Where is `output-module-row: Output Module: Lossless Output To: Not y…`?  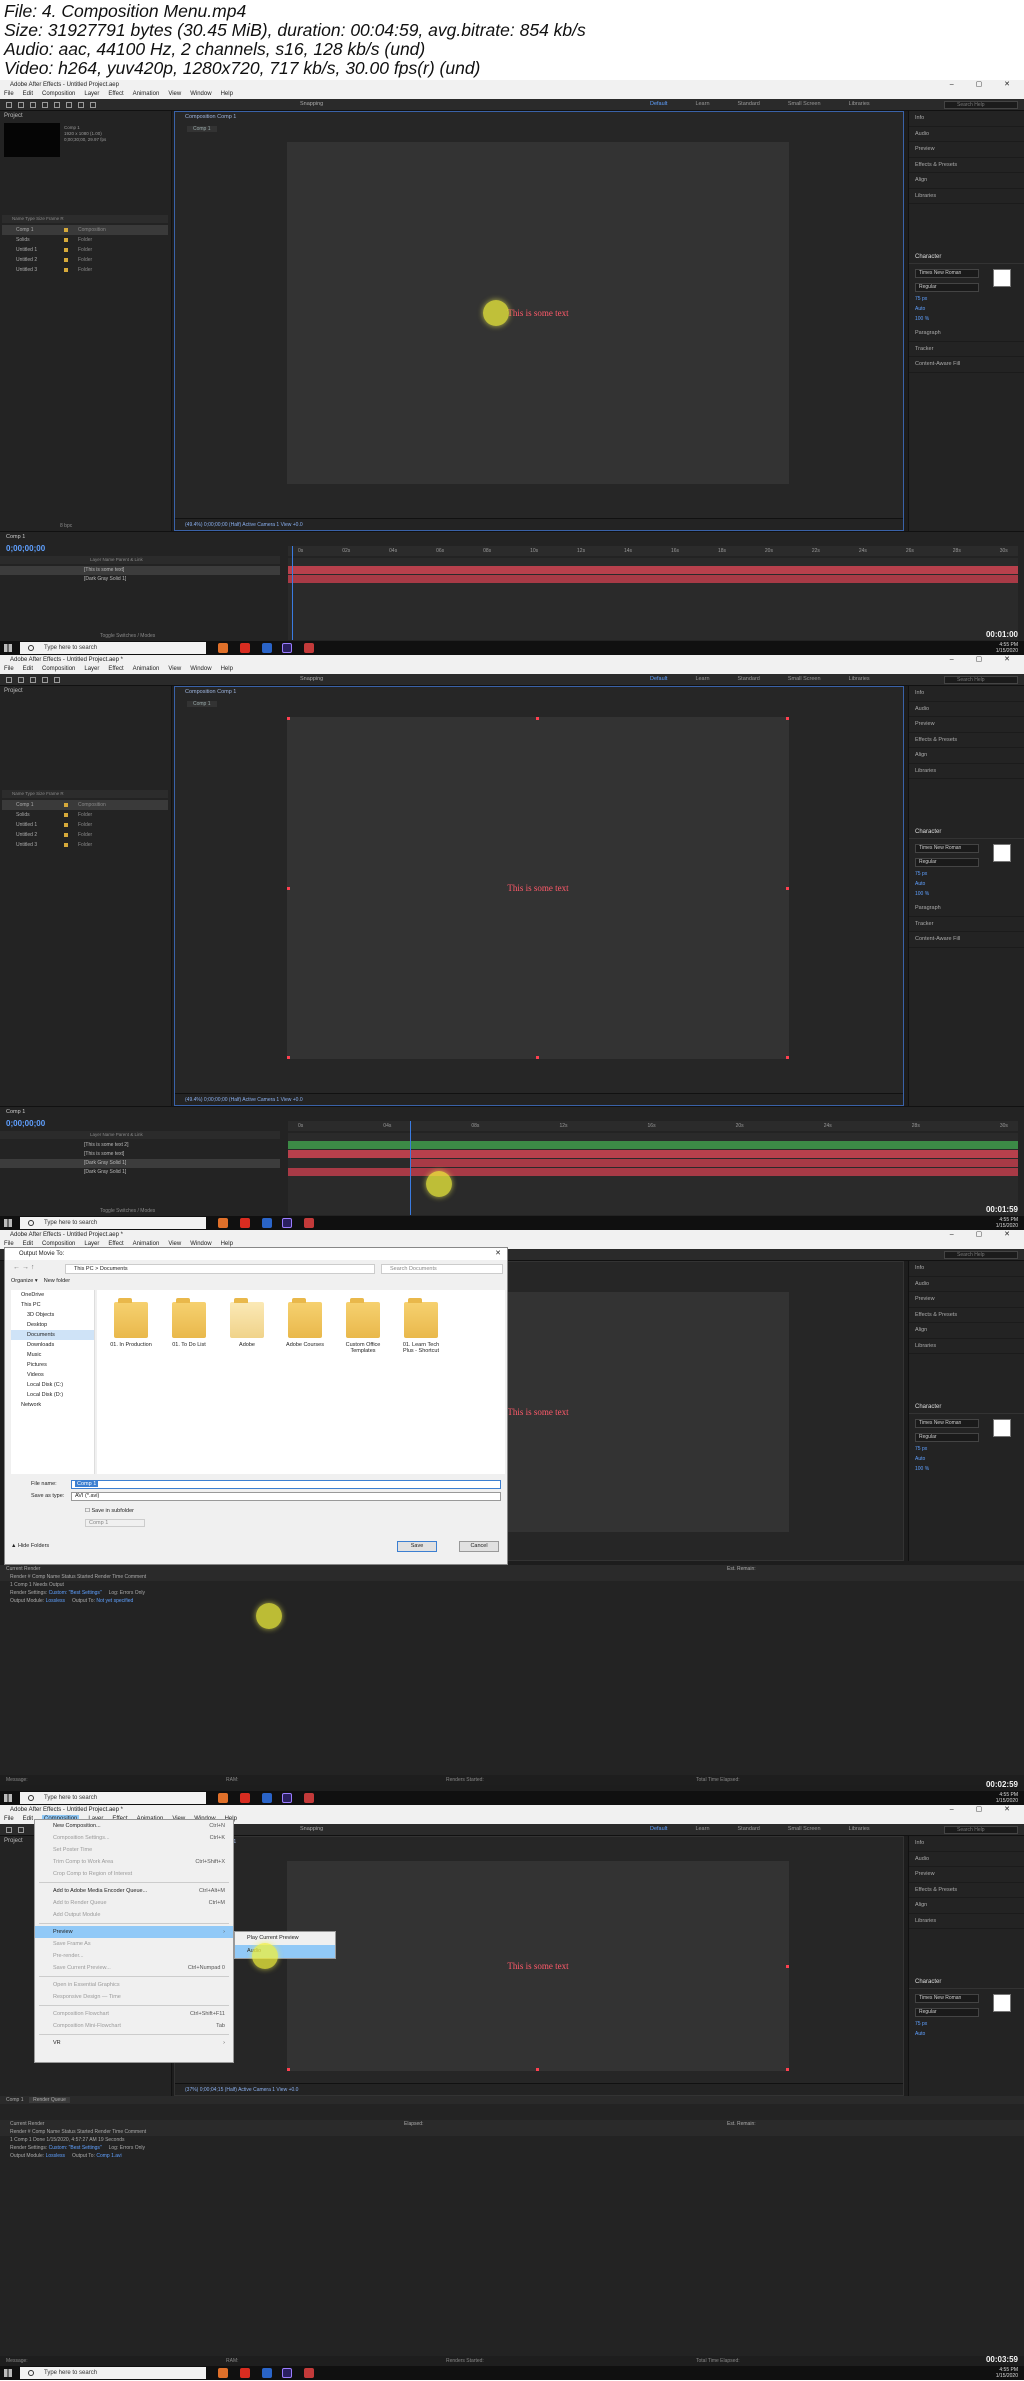 output-module-row: Output Module: Lossless Output To: Not y… is located at coordinates (512, 1601).